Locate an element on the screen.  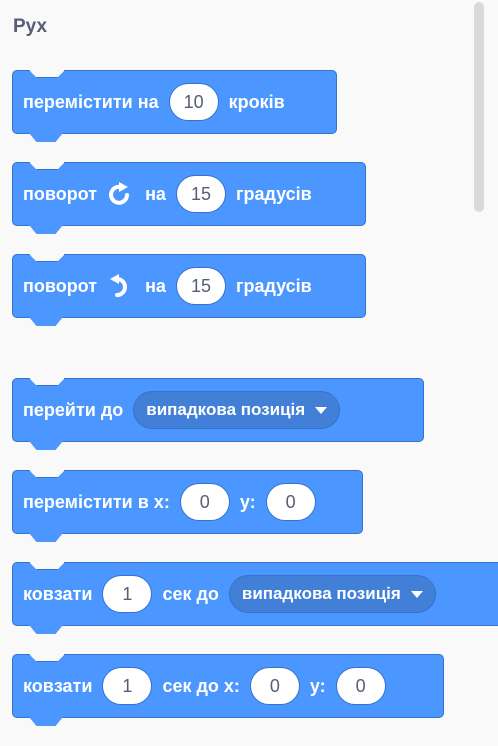
category-title: Рух is located at coordinates (30, 26).